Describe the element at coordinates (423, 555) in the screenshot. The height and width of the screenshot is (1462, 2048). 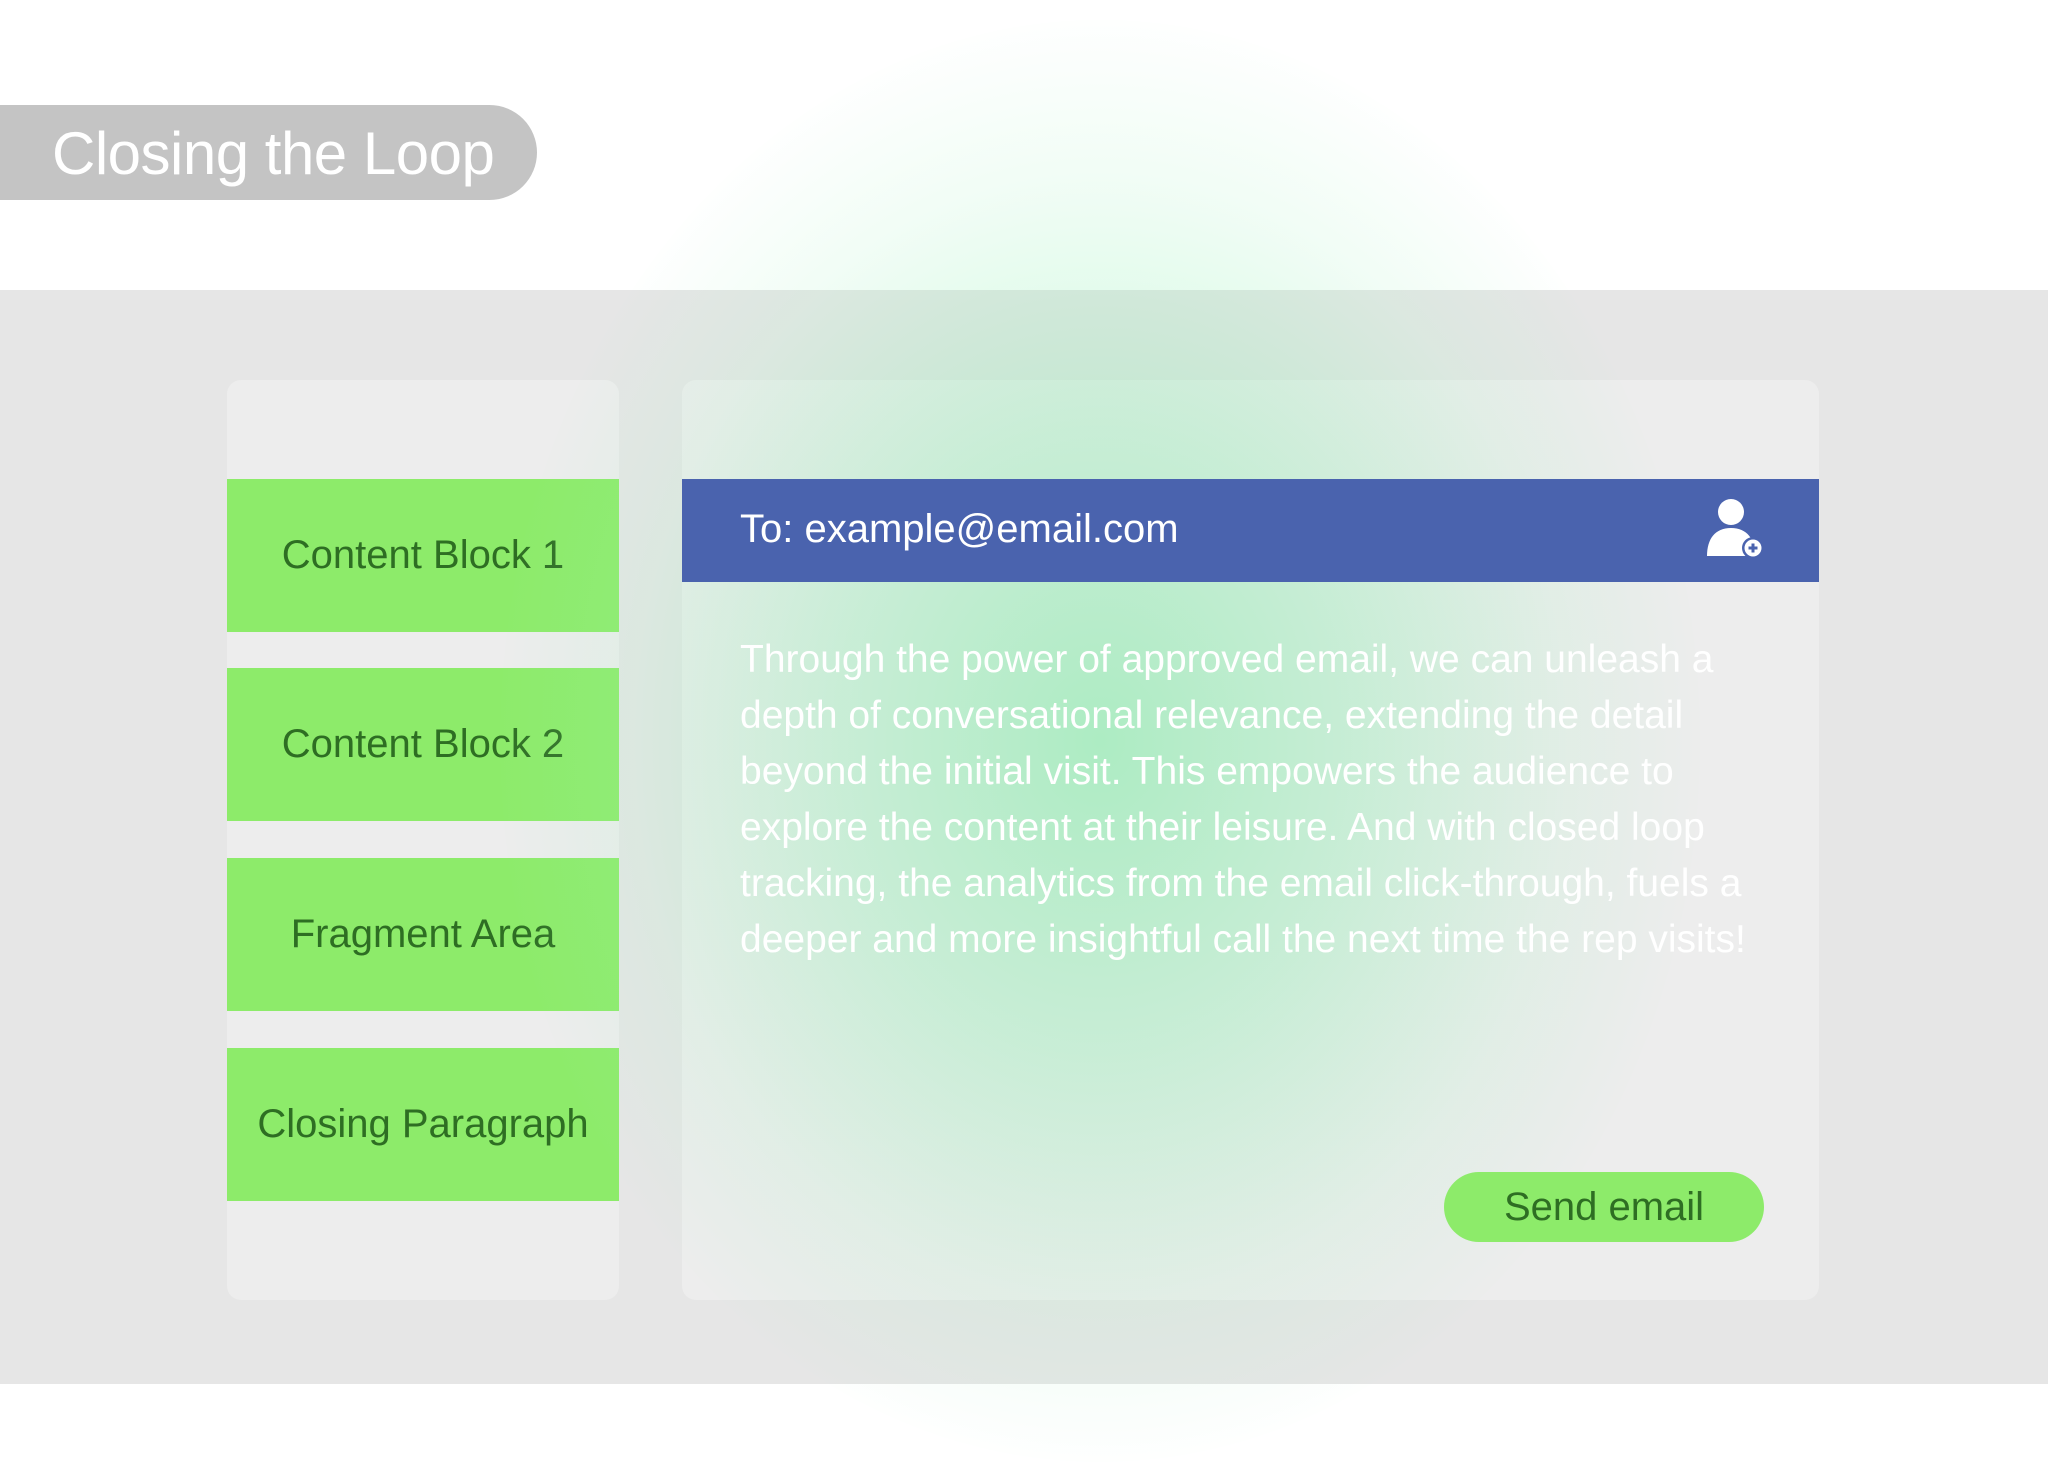
I see `content-block-1: Content Block 1` at that location.